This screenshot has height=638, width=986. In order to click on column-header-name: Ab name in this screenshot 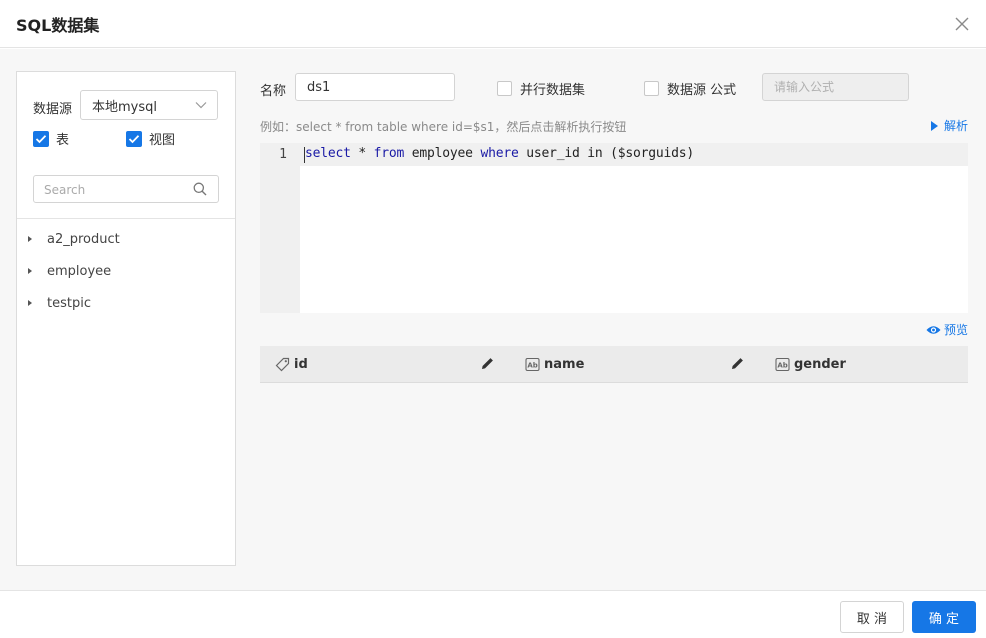, I will do `click(554, 364)`.